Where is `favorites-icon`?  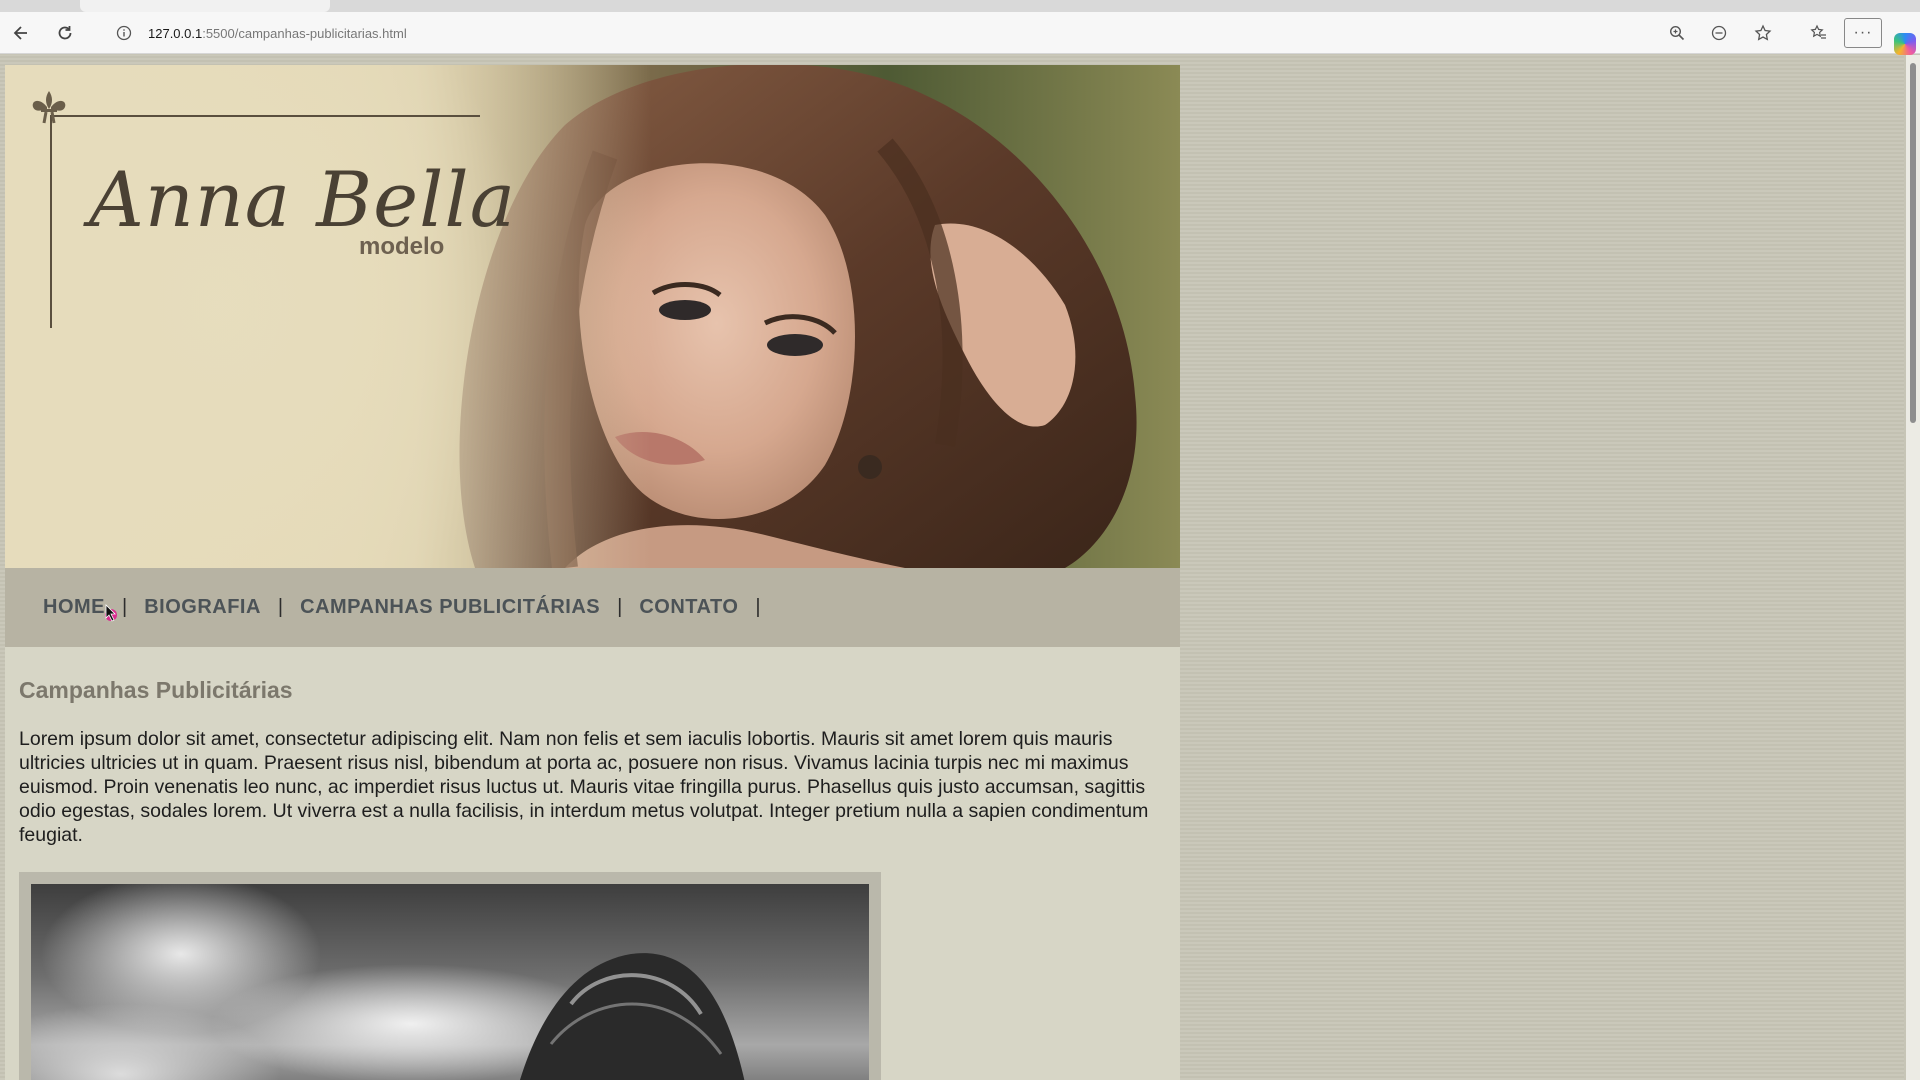 favorites-icon is located at coordinates (1819, 33).